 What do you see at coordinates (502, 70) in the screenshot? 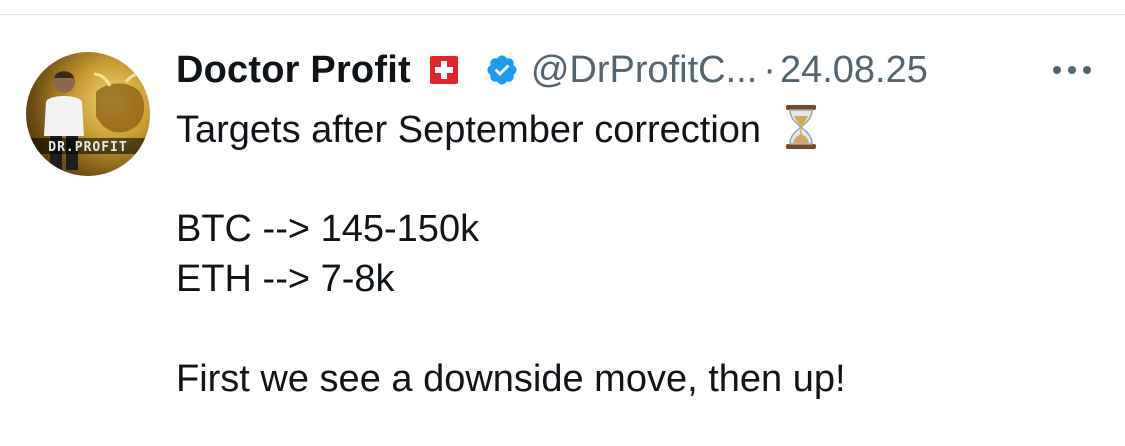
I see `verified-badge-icon` at bounding box center [502, 70].